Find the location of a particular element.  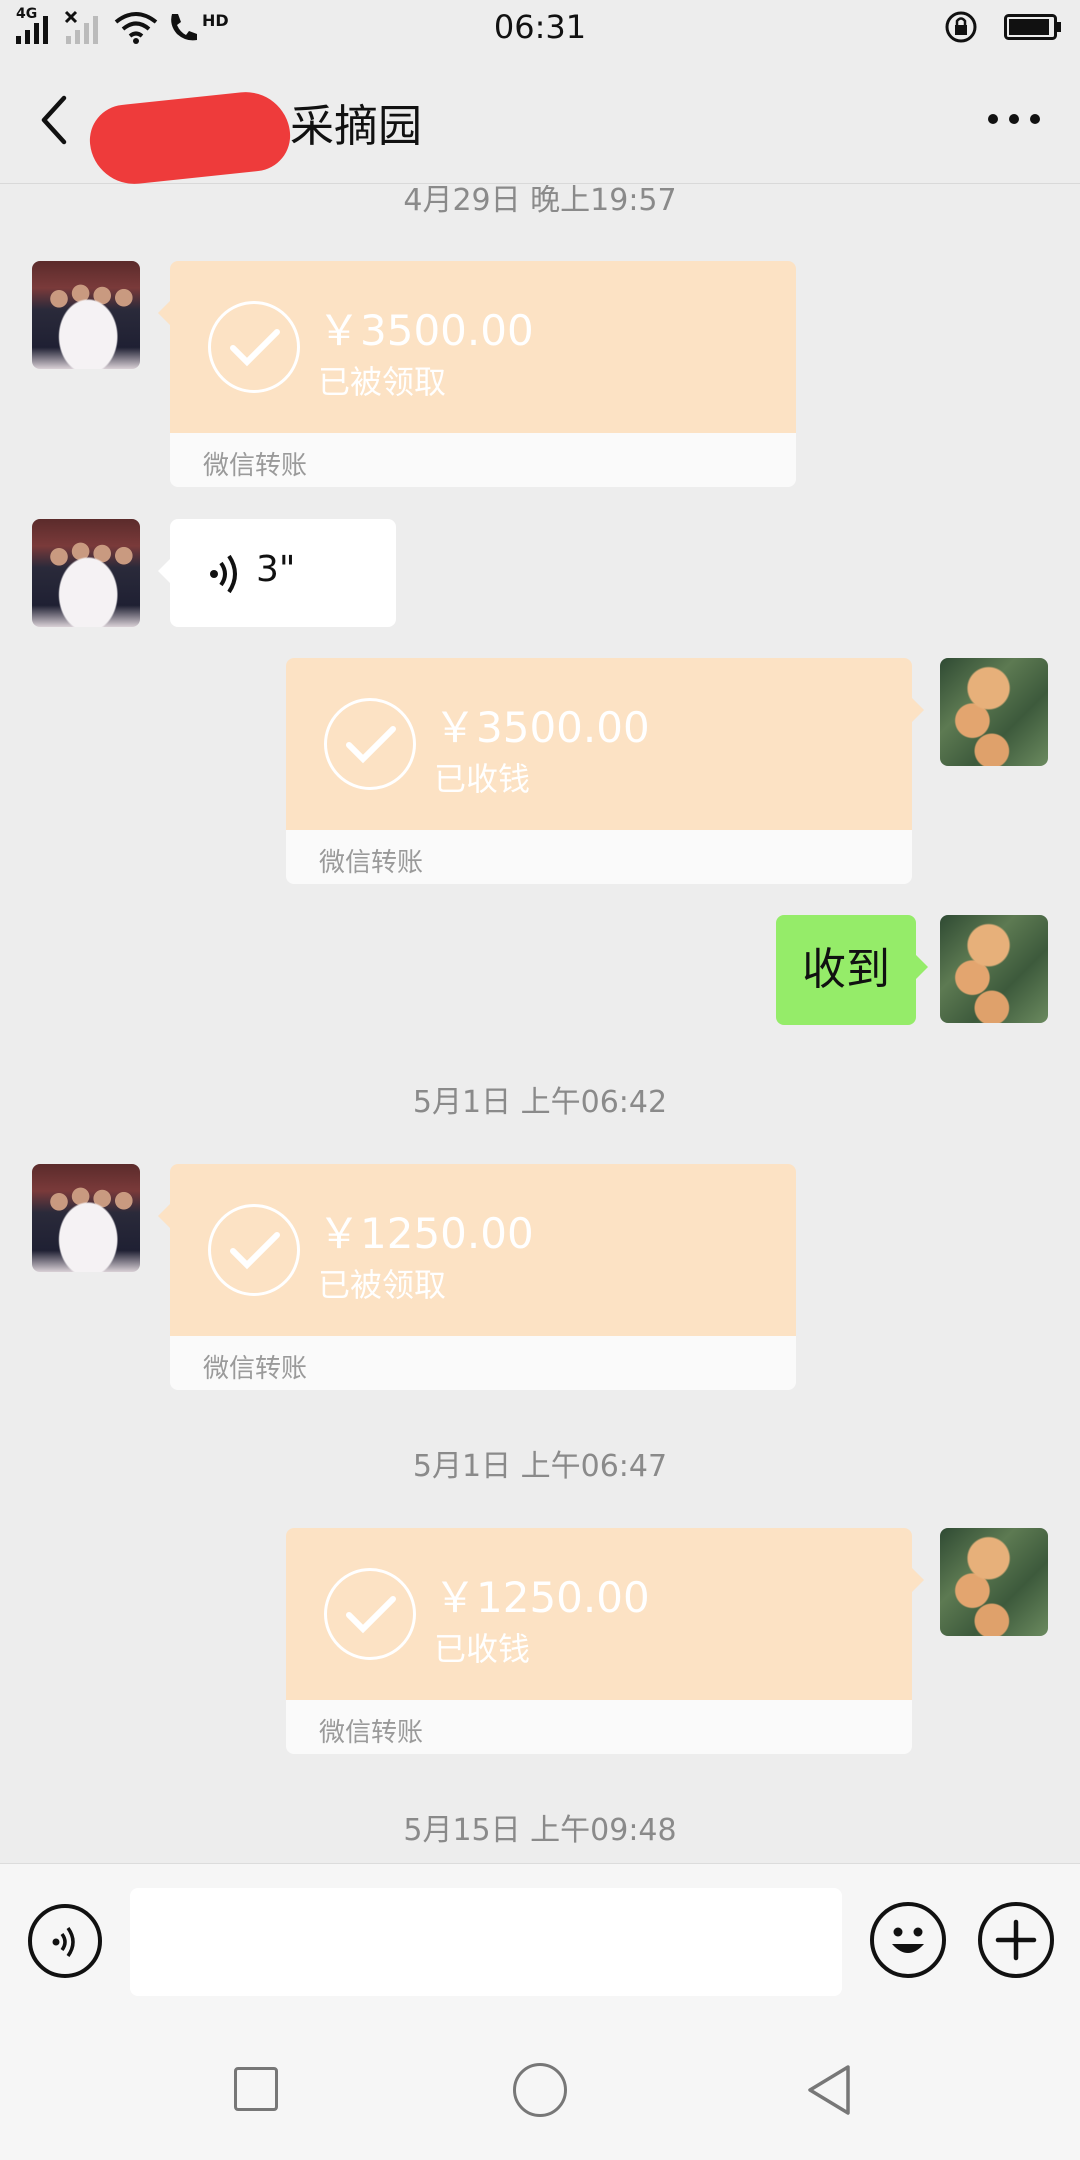

home-icon is located at coordinates (540, 2090).